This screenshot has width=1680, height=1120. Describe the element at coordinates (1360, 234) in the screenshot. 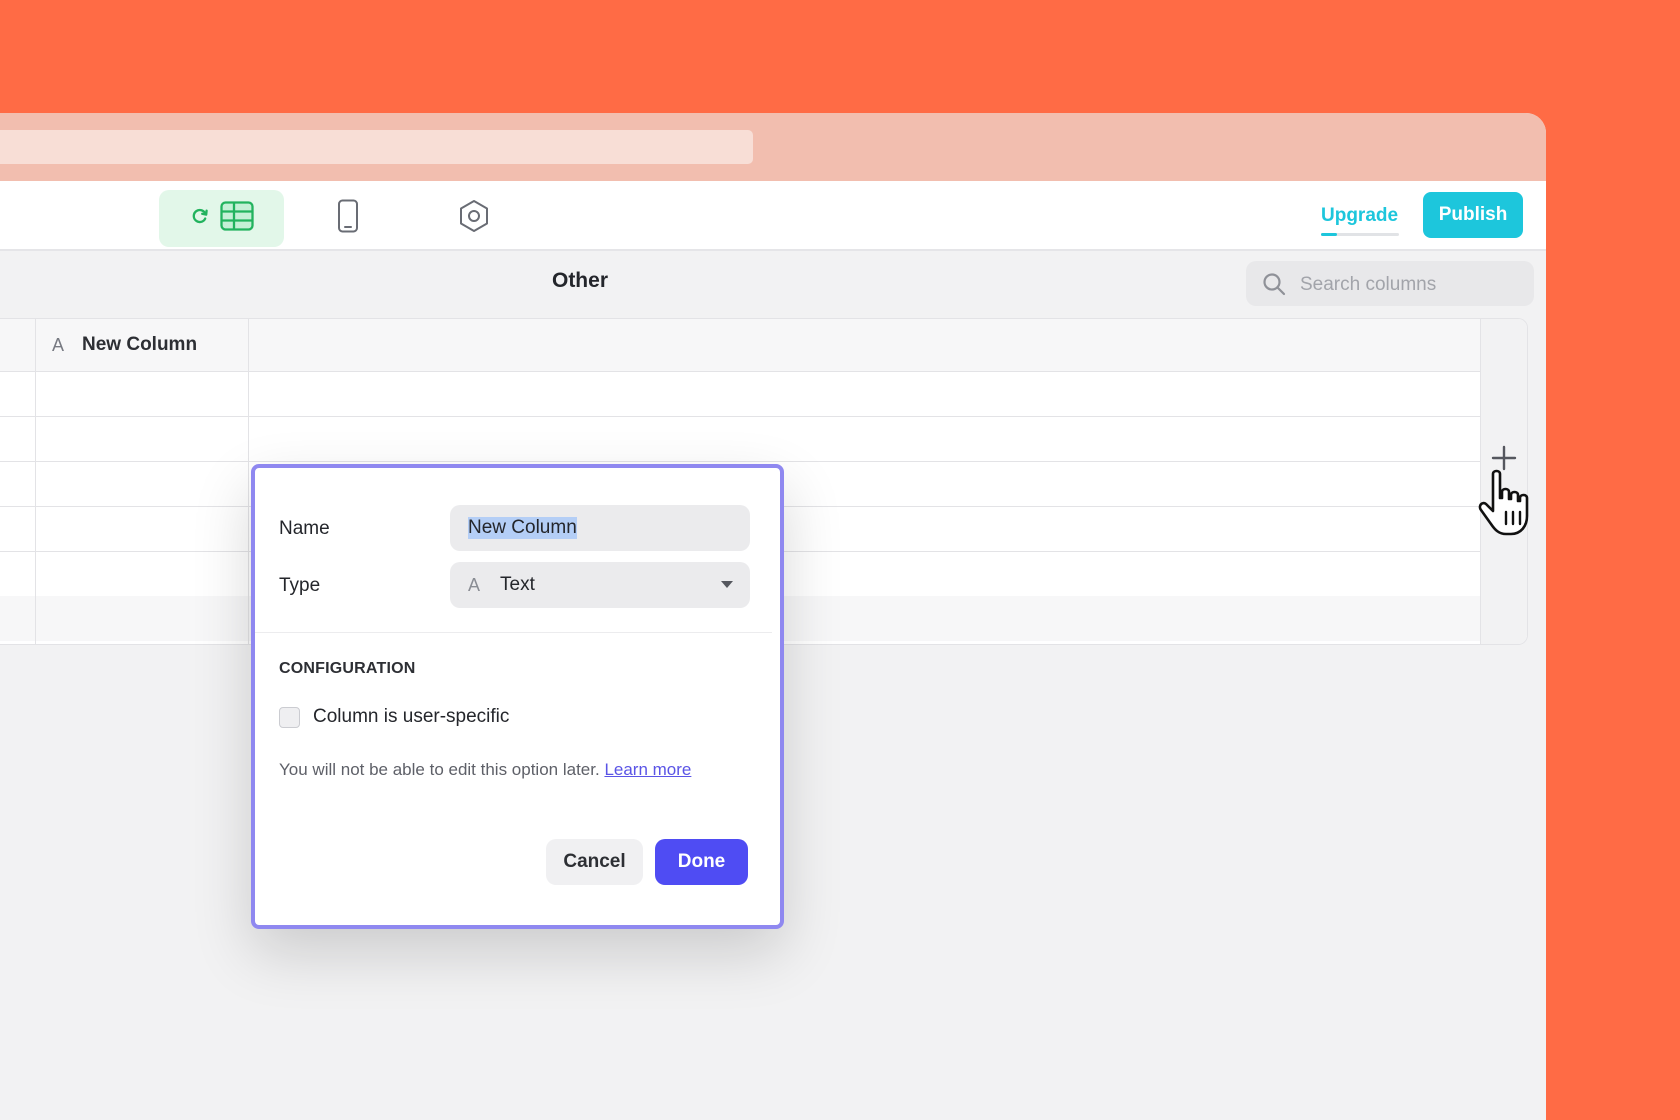

I see `upgrade-progress-bar` at that location.